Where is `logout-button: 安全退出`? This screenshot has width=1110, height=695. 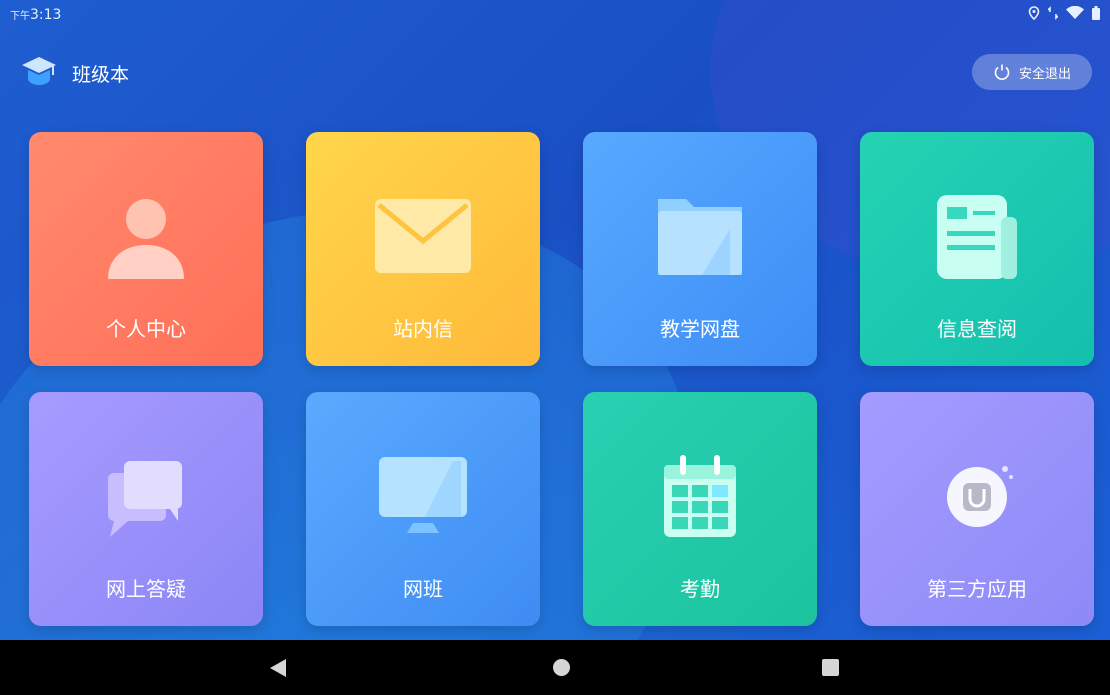 logout-button: 安全退出 is located at coordinates (1032, 72).